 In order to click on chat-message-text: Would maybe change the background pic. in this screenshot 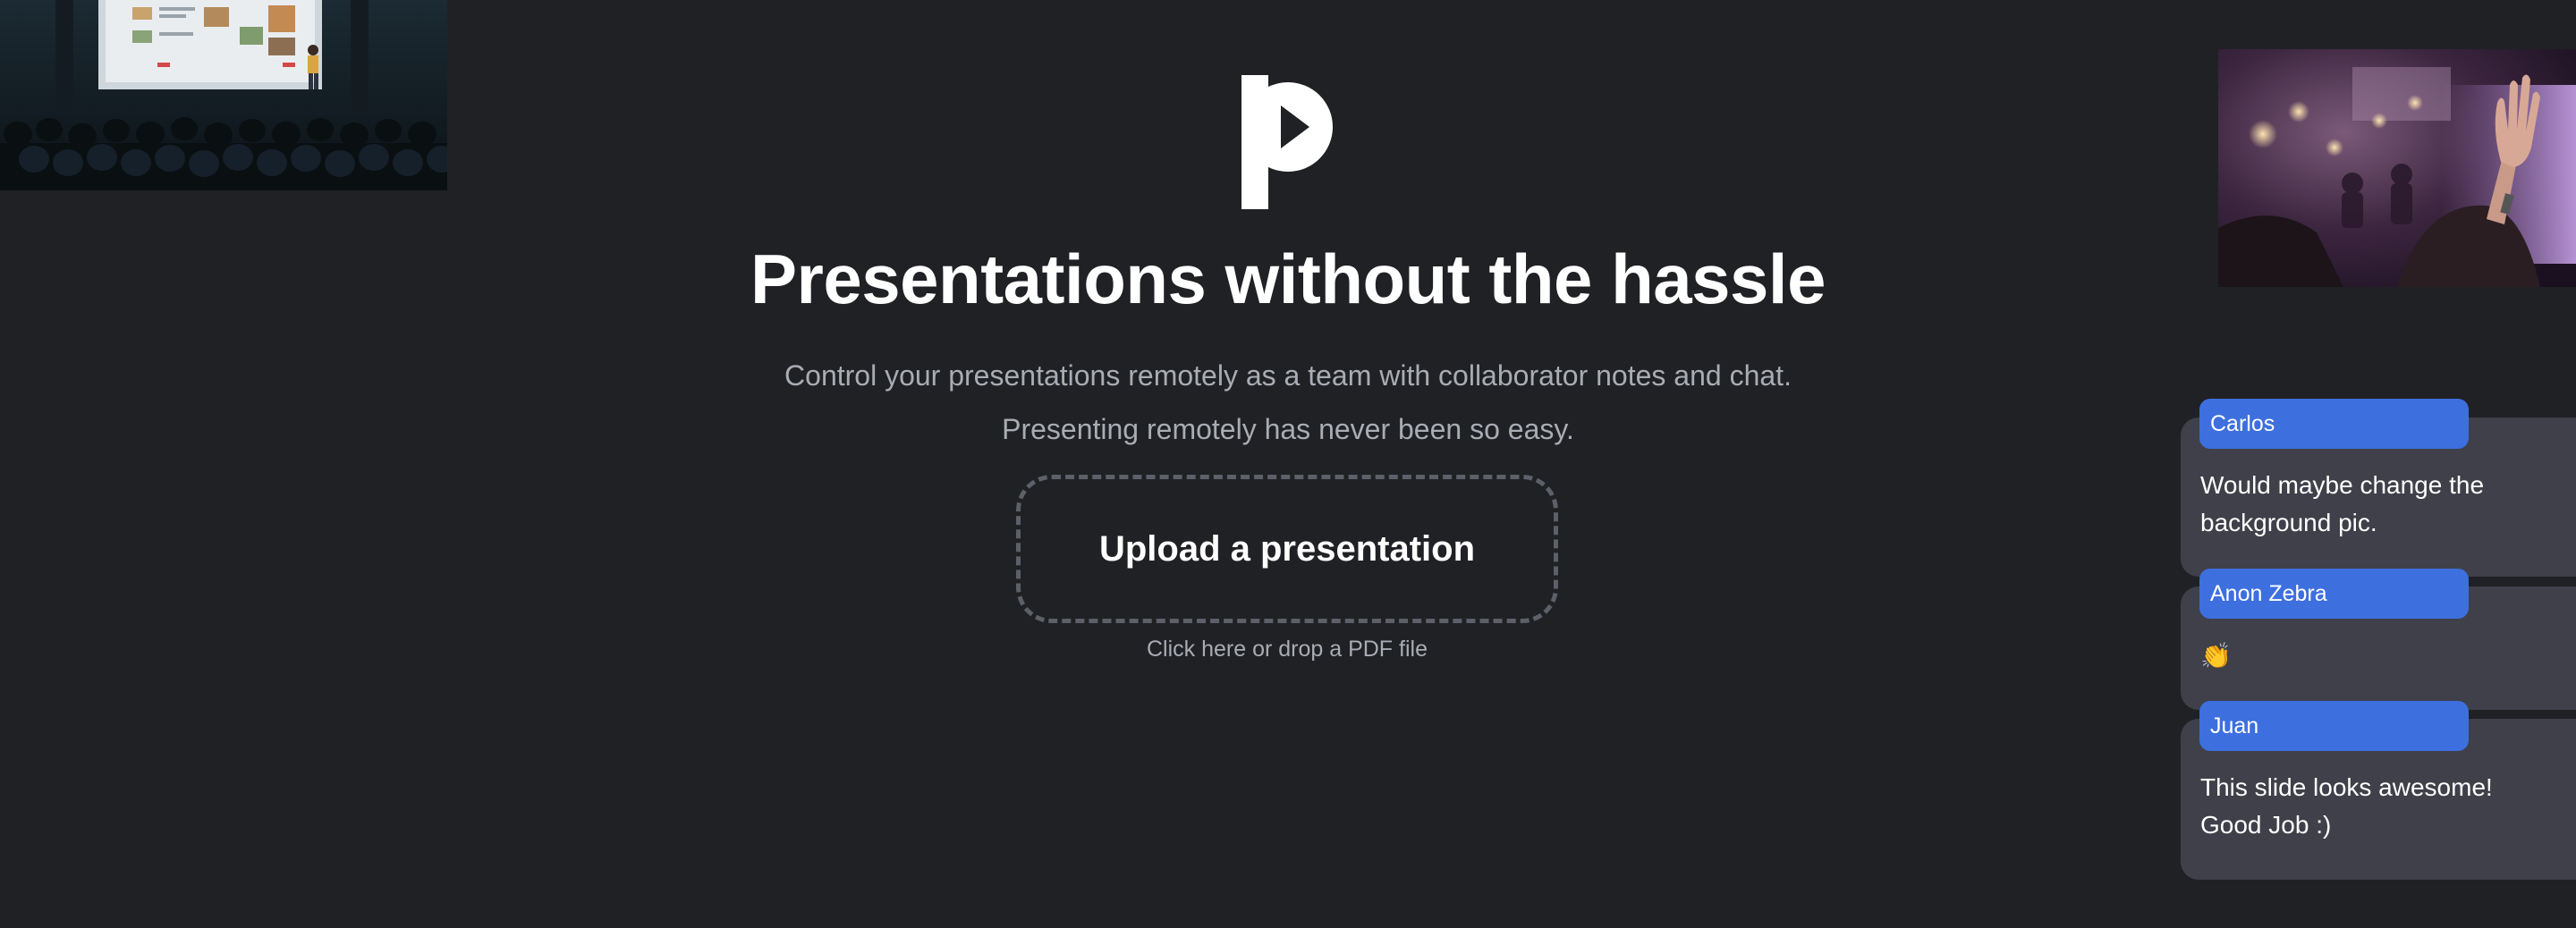, I will do `click(2342, 504)`.